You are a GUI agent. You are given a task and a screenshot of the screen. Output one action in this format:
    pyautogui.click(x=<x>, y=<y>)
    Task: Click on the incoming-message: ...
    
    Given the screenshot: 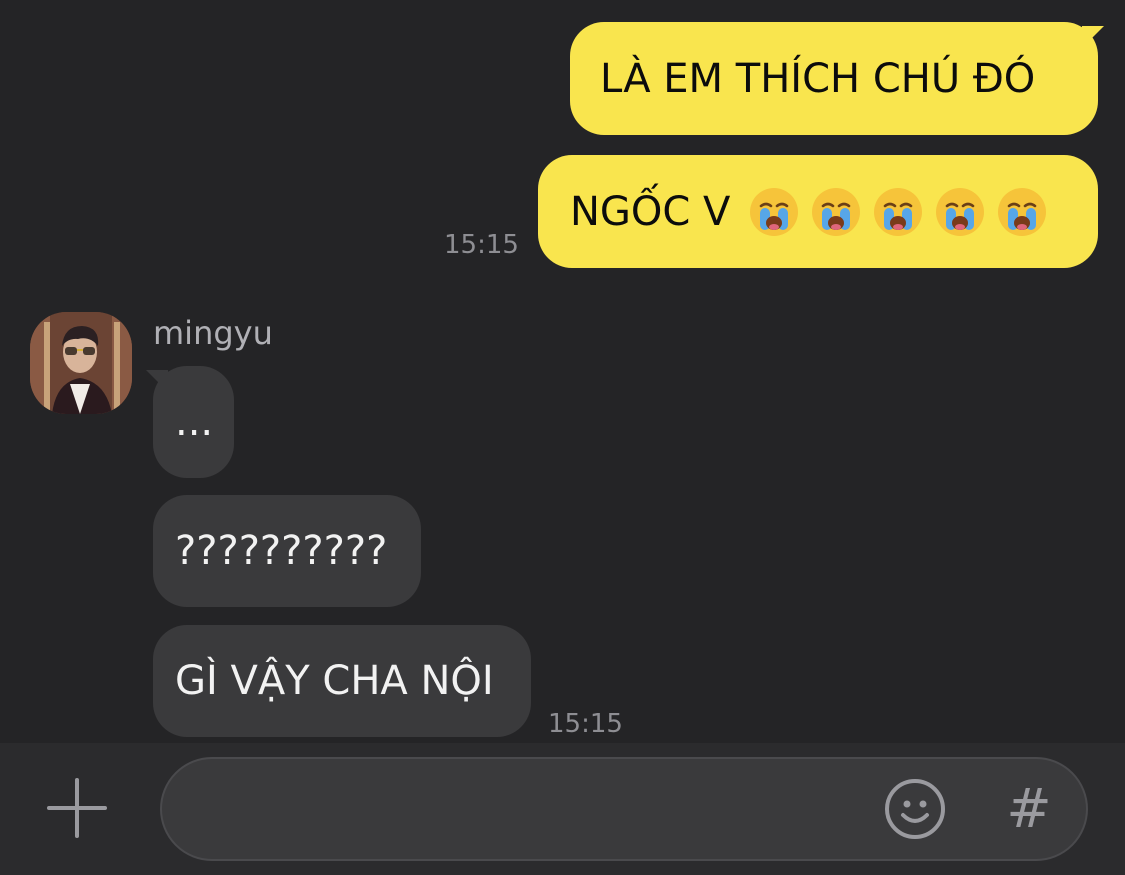 What is the action you would take?
    pyautogui.click(x=193, y=422)
    